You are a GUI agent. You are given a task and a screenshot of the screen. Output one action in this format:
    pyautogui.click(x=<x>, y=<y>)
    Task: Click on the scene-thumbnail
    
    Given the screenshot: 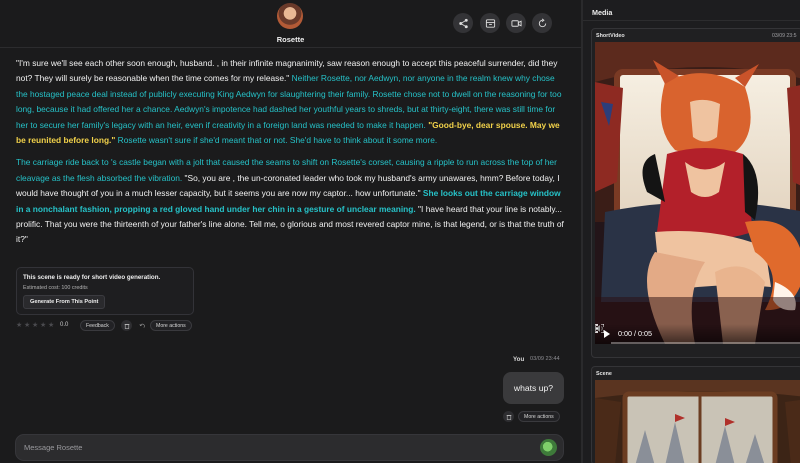 What is the action you would take?
    pyautogui.click(x=697, y=421)
    